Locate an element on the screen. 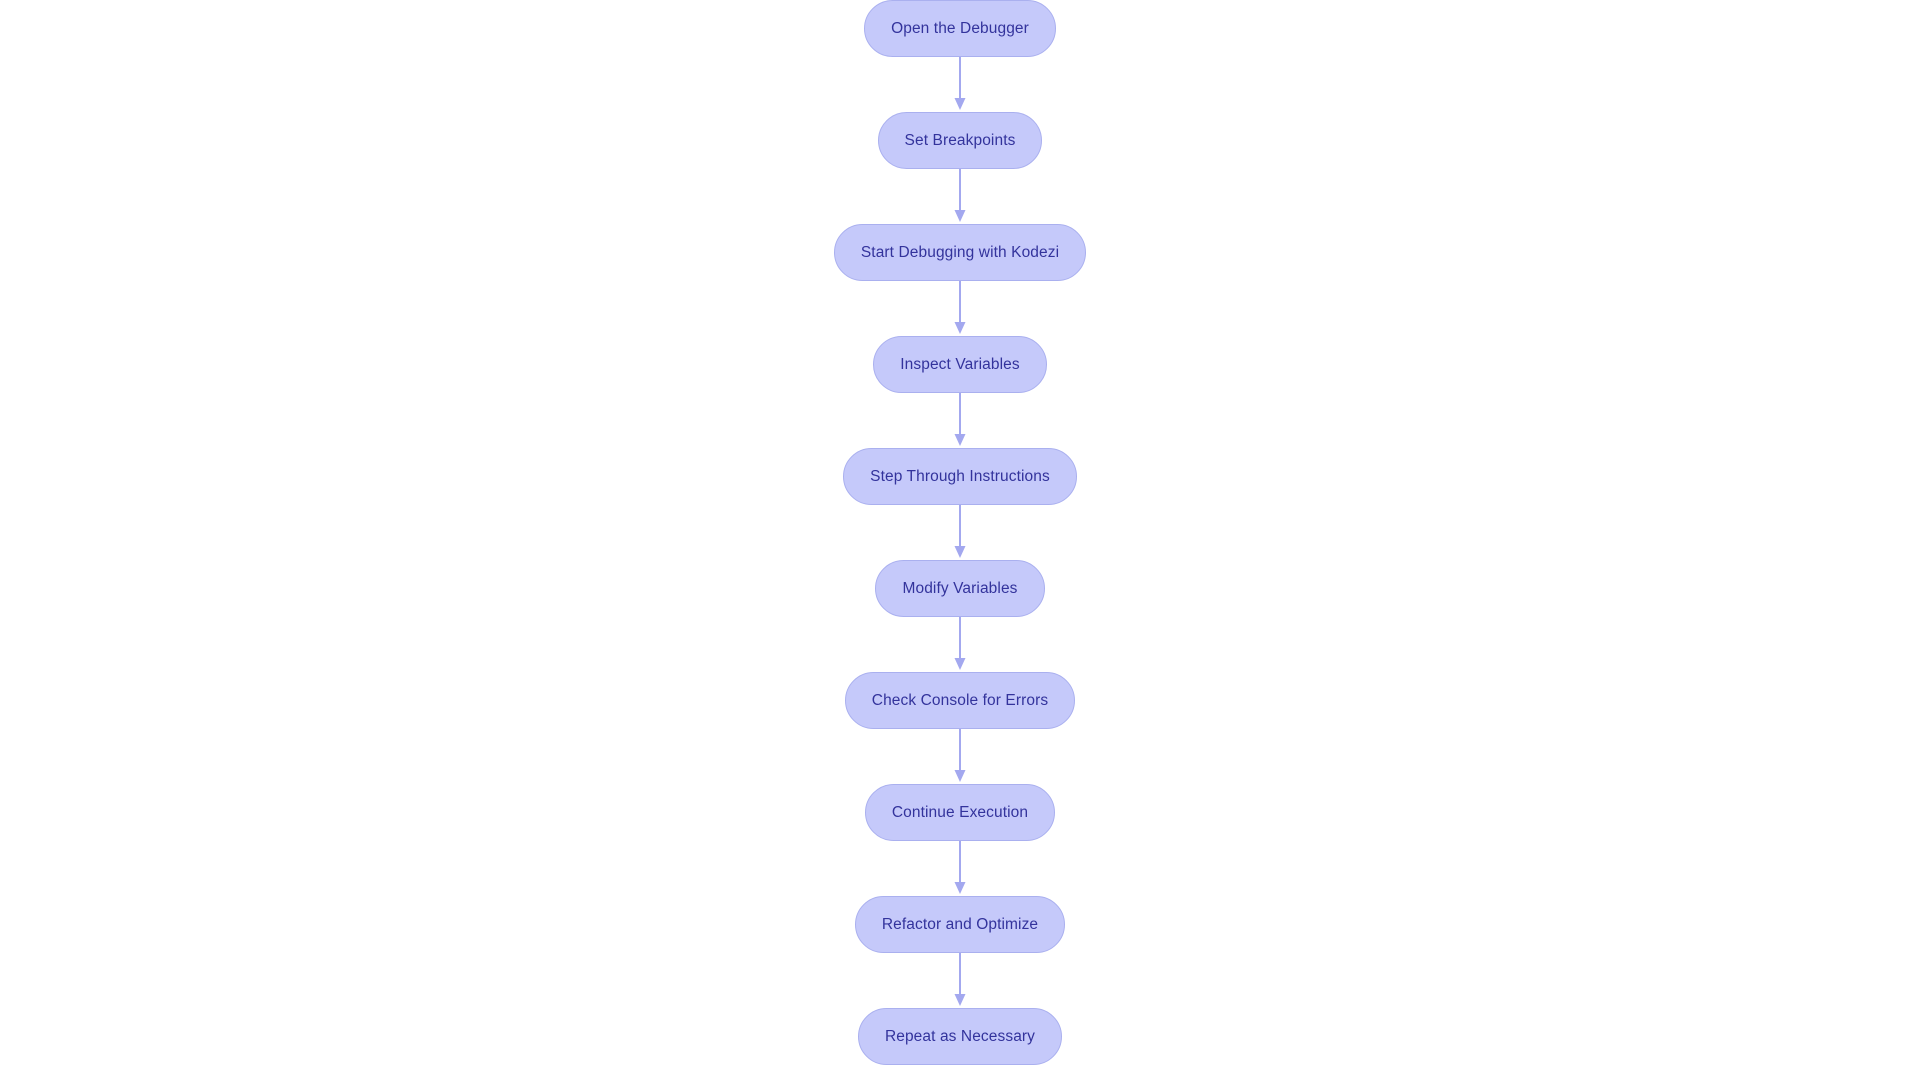  flow-node-label: Inspect Variables is located at coordinates (960, 364).